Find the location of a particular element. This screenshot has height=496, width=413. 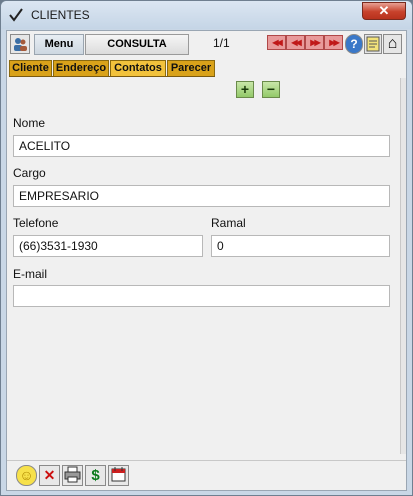

calendar-icon is located at coordinates (118, 475).